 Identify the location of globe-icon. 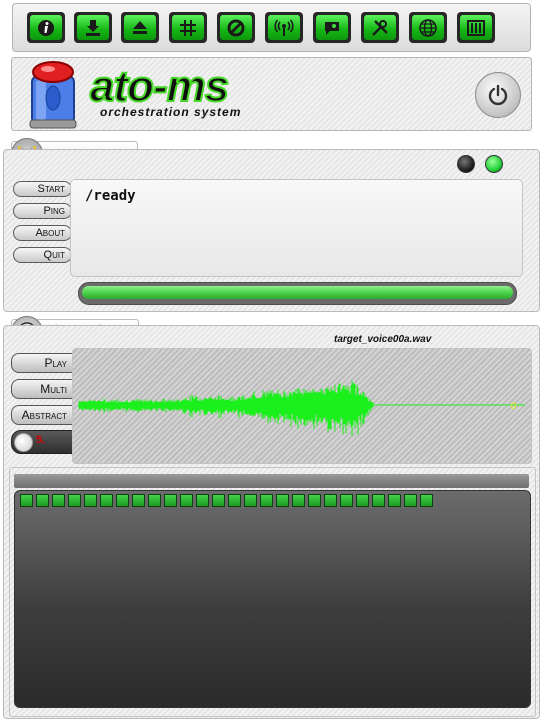
(428, 27).